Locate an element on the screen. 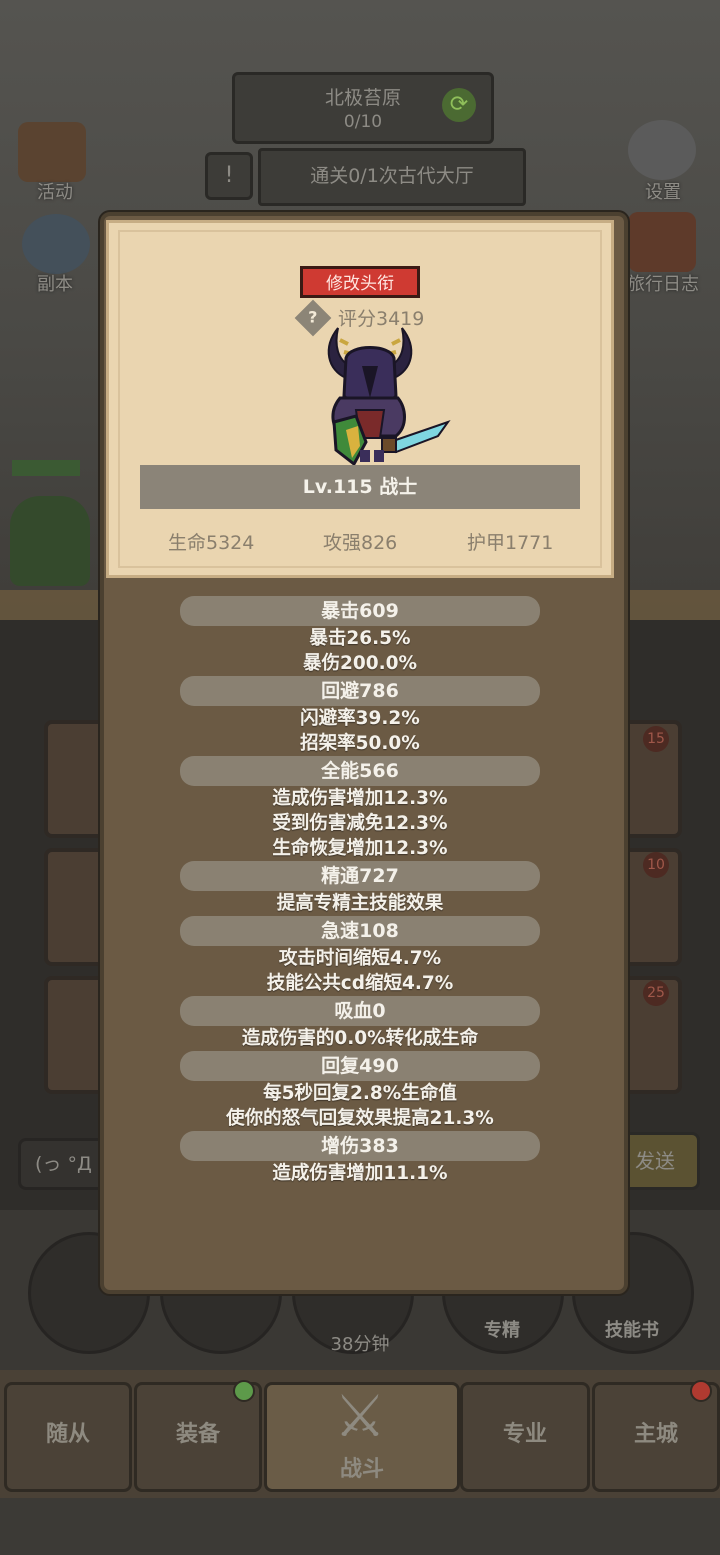 The height and width of the screenshot is (1555, 720). crit-section: 暴击609 暴击26.5% 暴伤200.0% is located at coordinates (360, 636).